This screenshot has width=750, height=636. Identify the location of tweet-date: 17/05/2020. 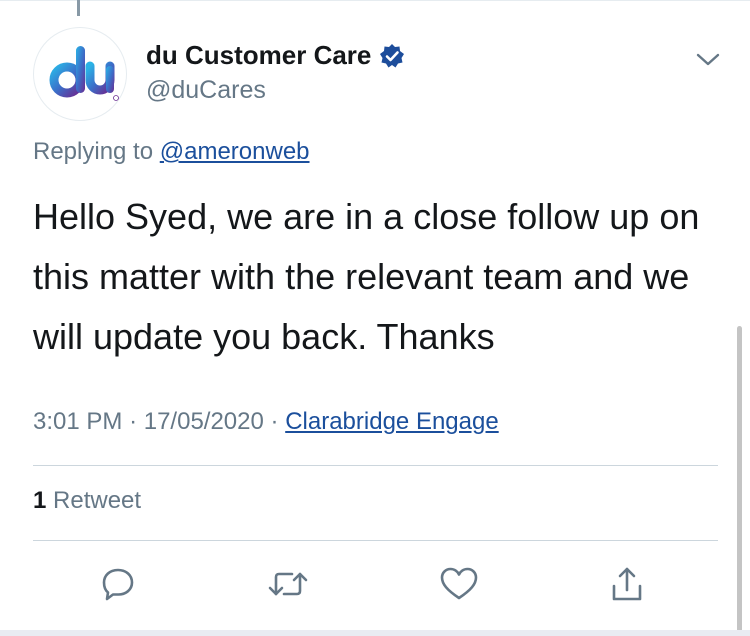
(203, 421).